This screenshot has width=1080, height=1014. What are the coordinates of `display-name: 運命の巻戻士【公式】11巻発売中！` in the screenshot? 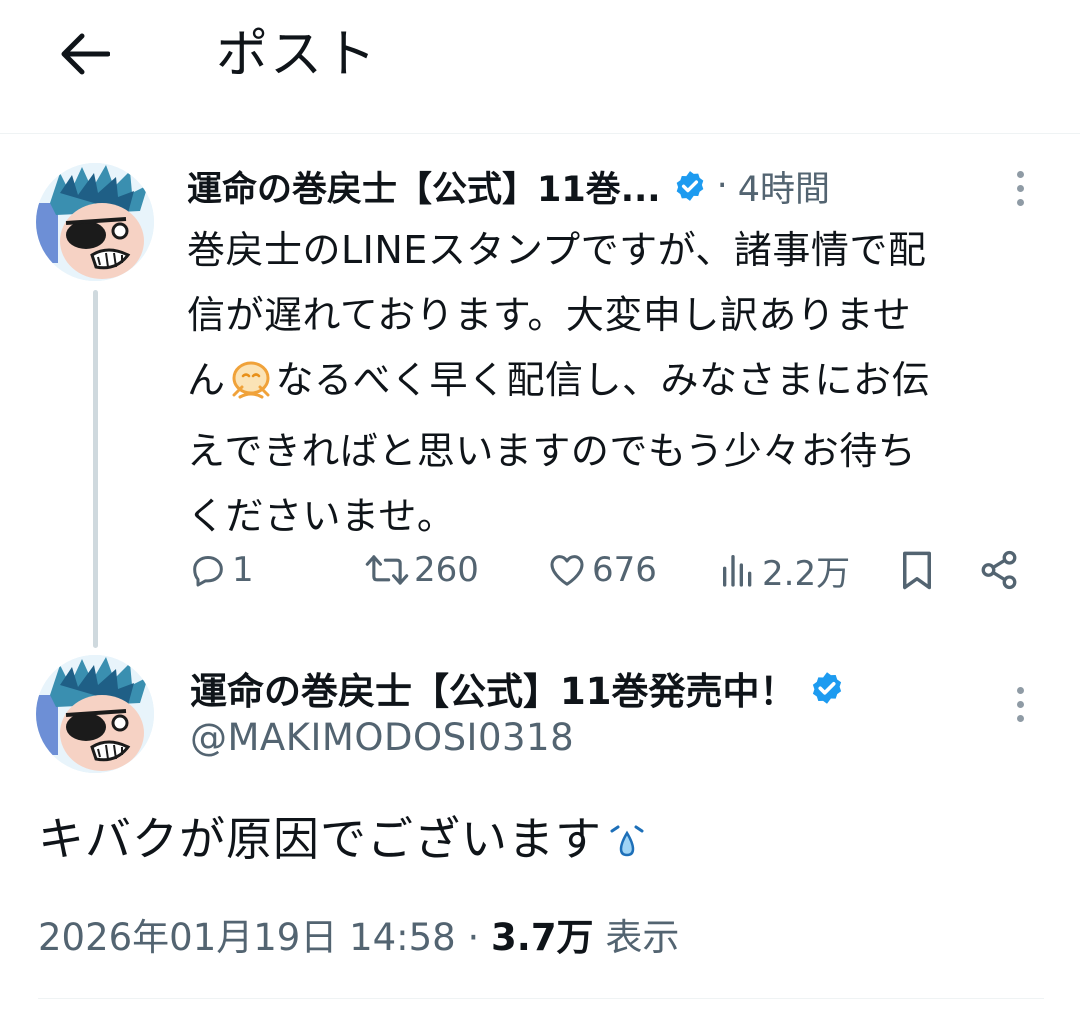 It's located at (493, 688).